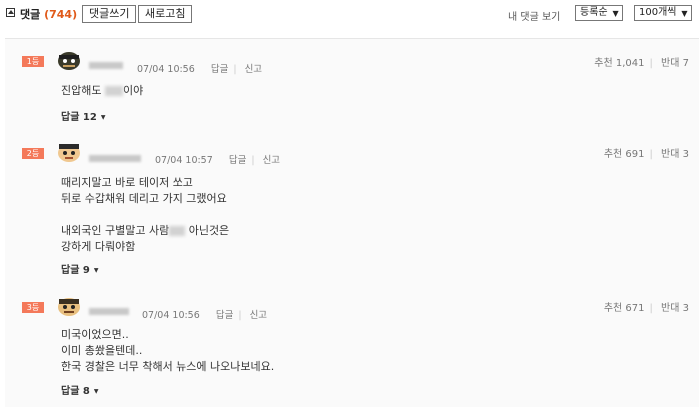  What do you see at coordinates (646, 154) in the screenshot?
I see `vote-counts: 추천 691 | 반대 3` at bounding box center [646, 154].